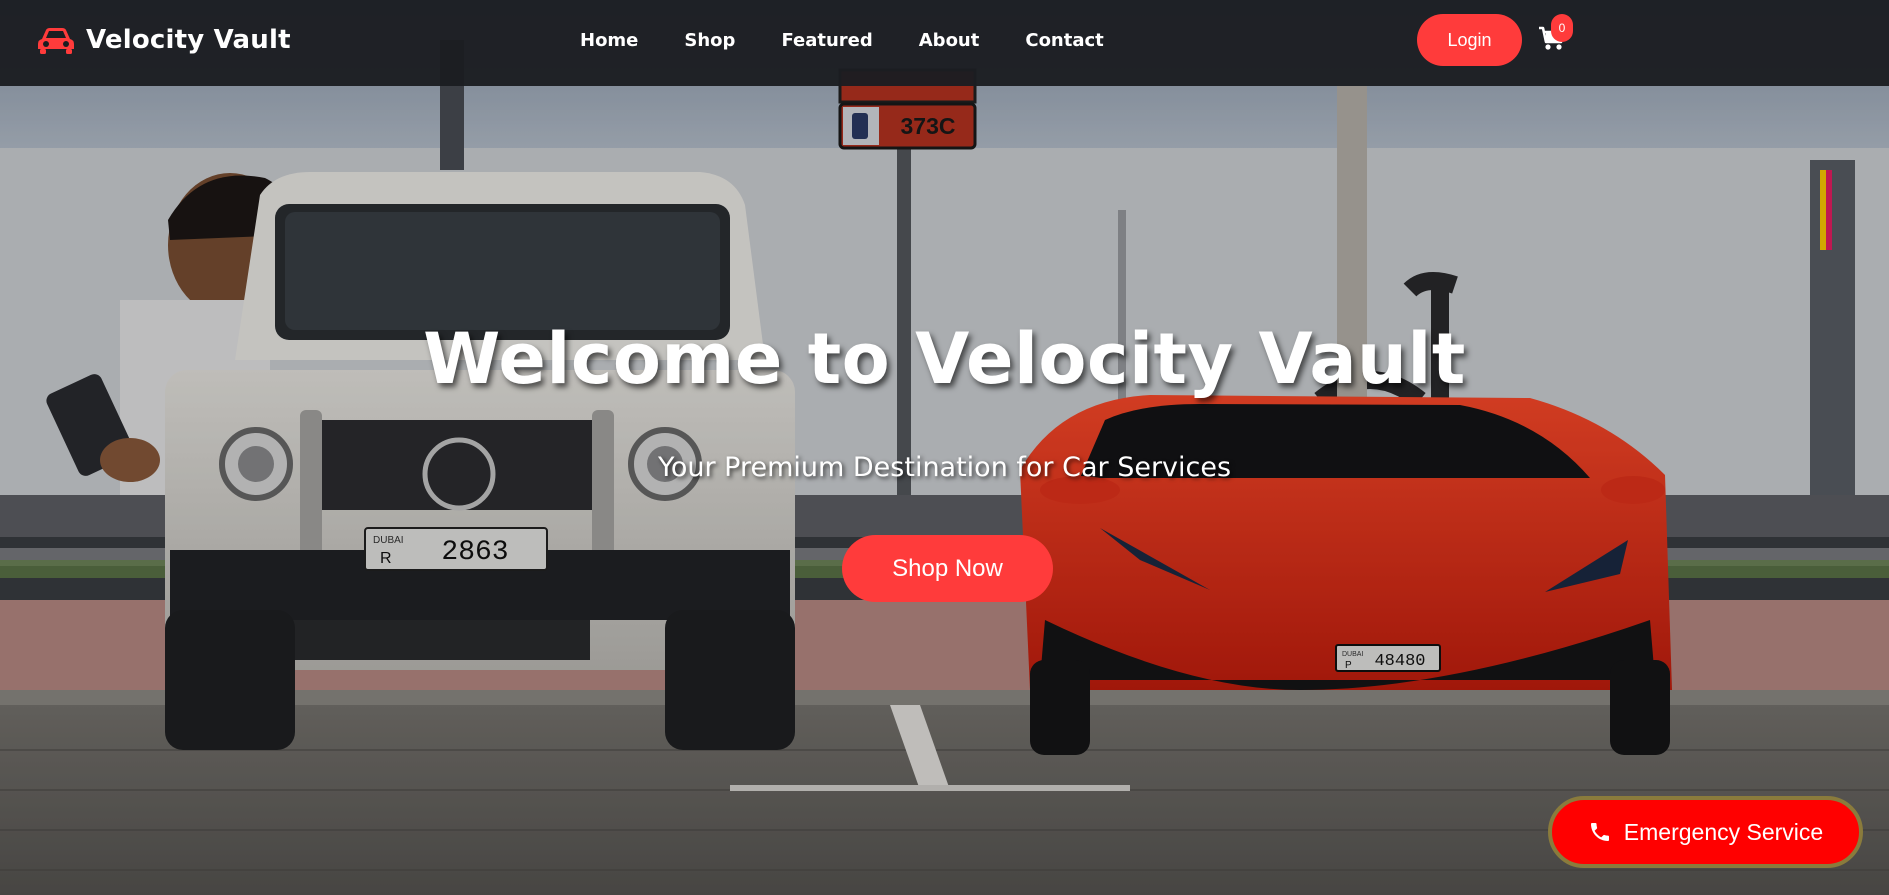  I want to click on phone-icon, so click(1599, 832).